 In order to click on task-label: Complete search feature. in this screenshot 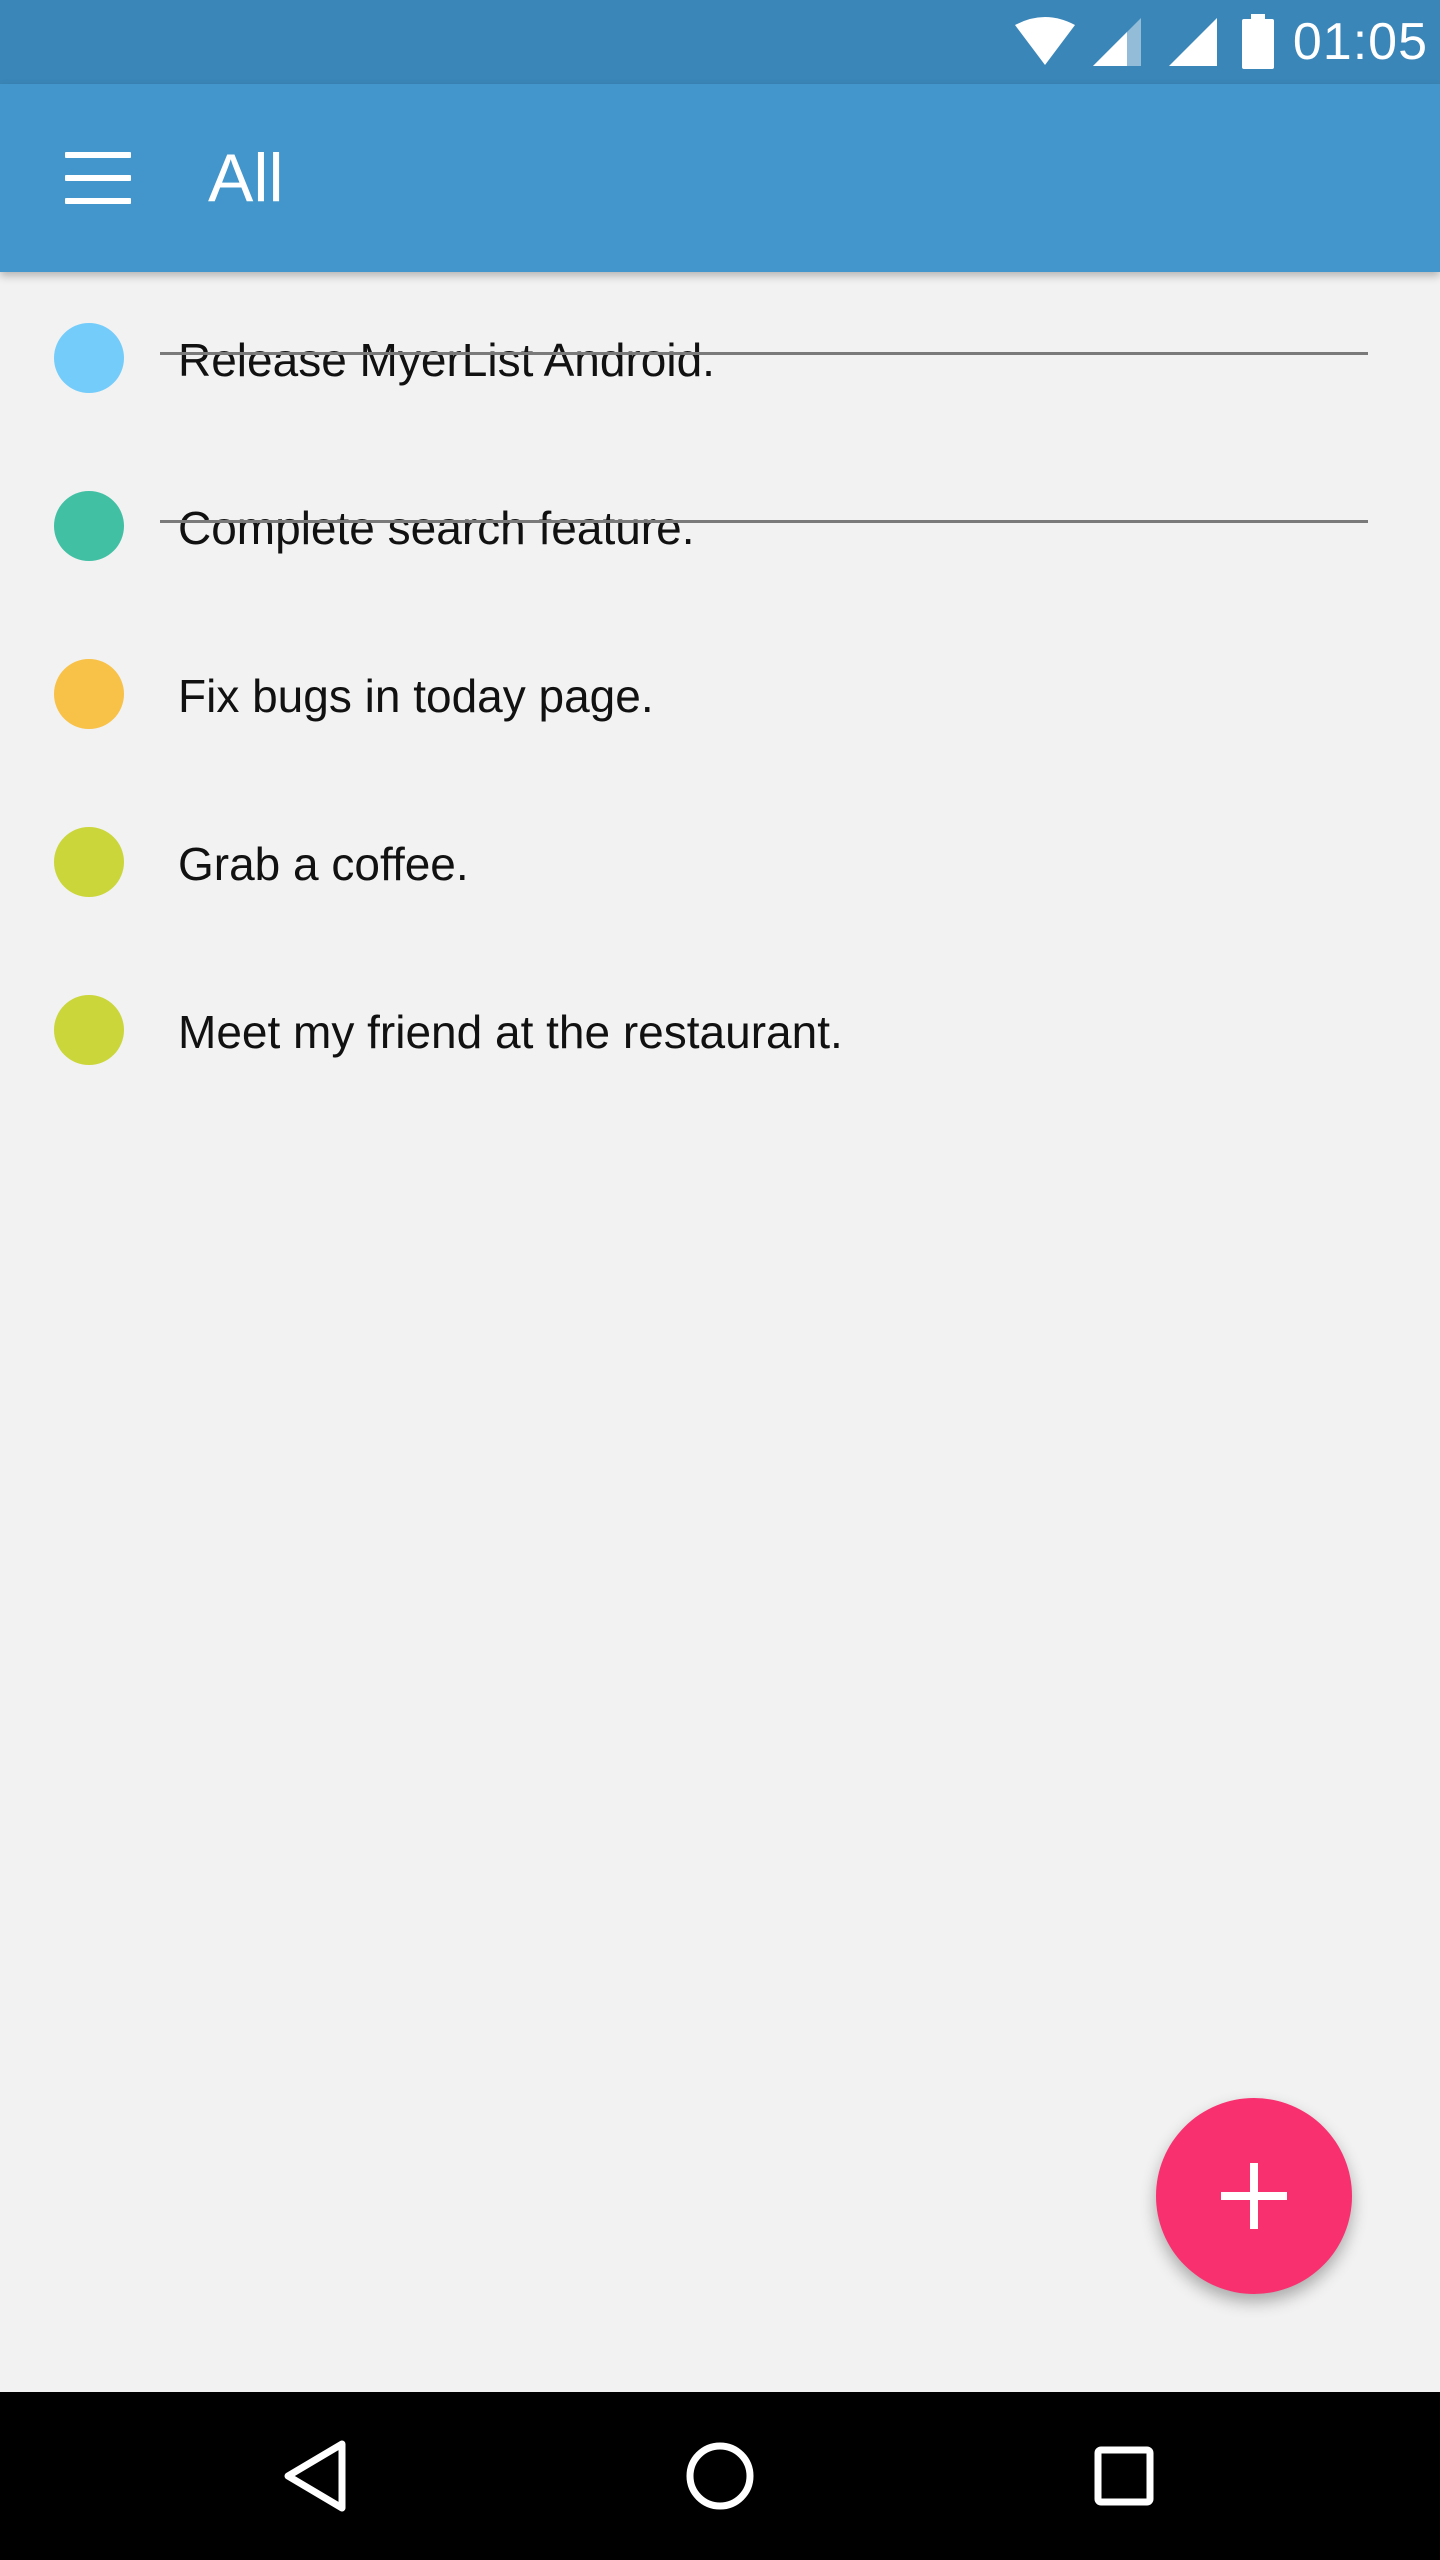, I will do `click(436, 528)`.